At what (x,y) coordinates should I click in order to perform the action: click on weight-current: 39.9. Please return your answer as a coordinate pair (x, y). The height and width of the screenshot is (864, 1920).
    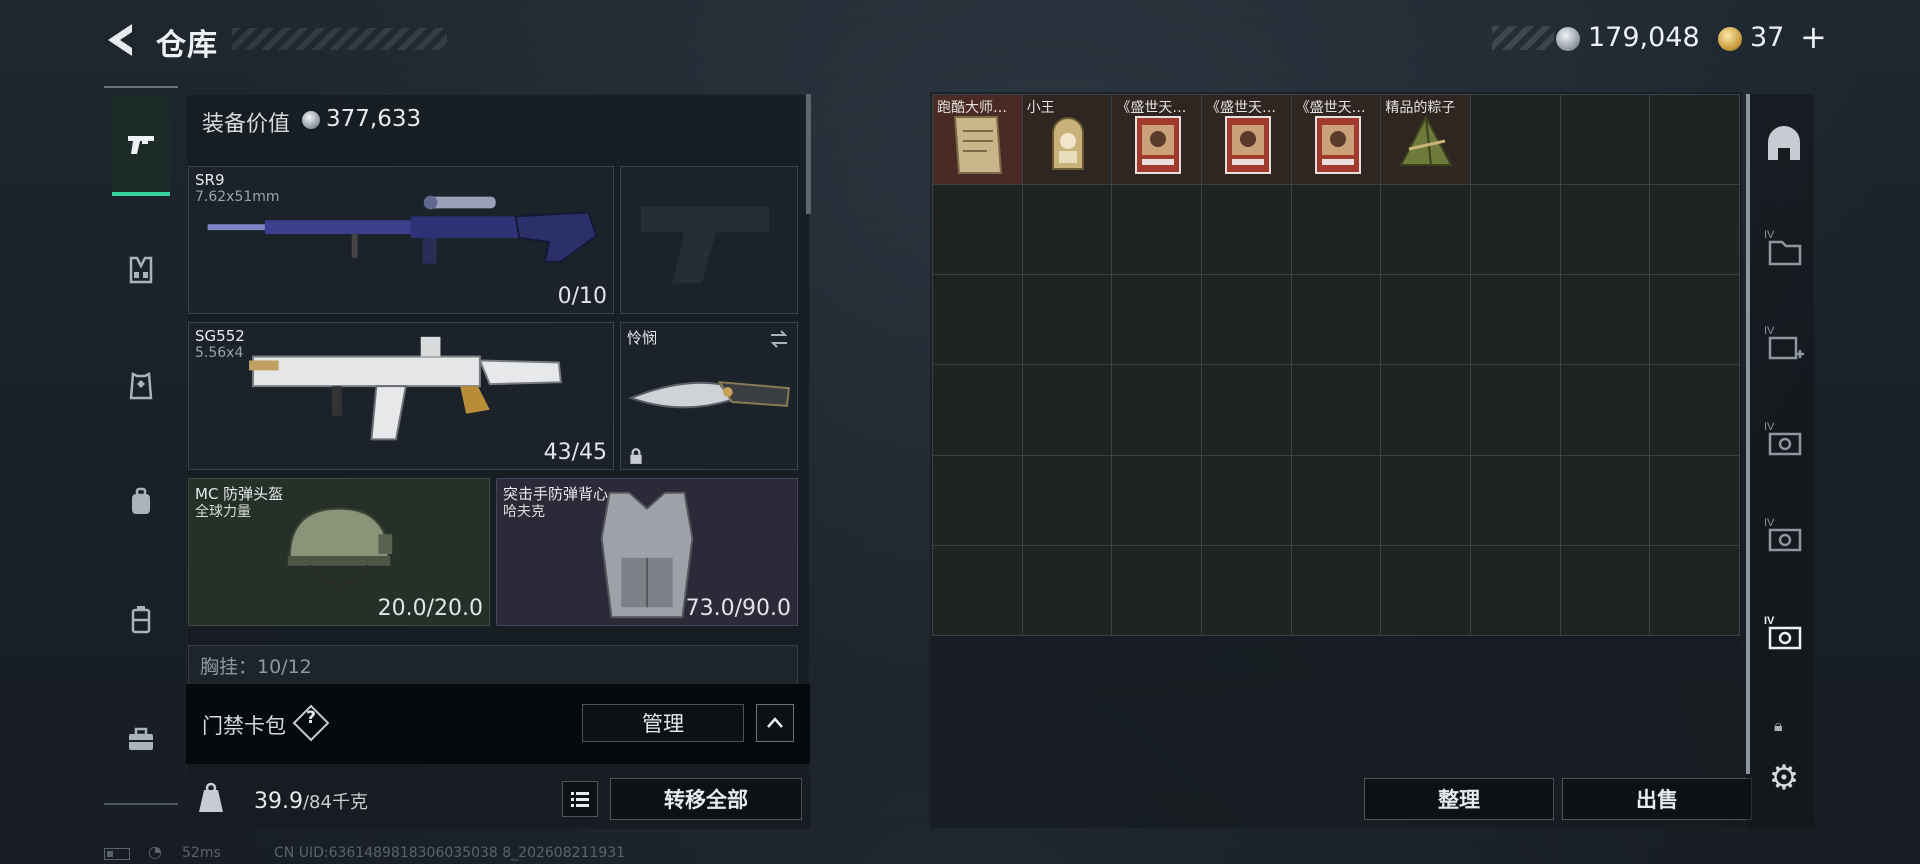
    Looking at the image, I should click on (278, 801).